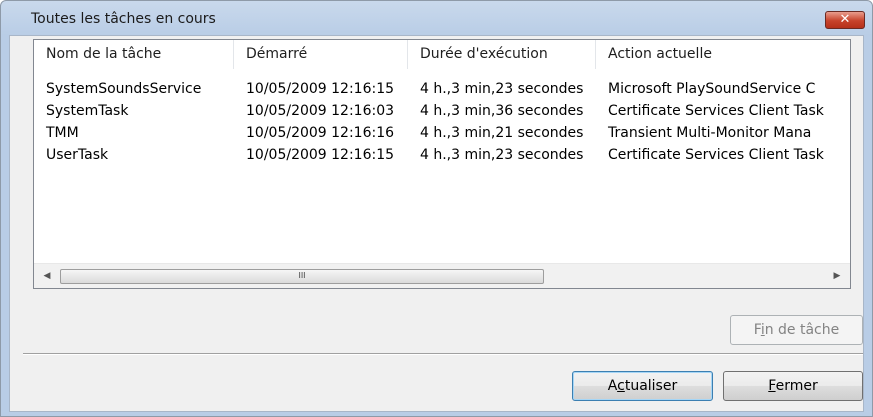 This screenshot has height=417, width=873. What do you see at coordinates (62, 133) in the screenshot?
I see `task-name-cell: TMM` at bounding box center [62, 133].